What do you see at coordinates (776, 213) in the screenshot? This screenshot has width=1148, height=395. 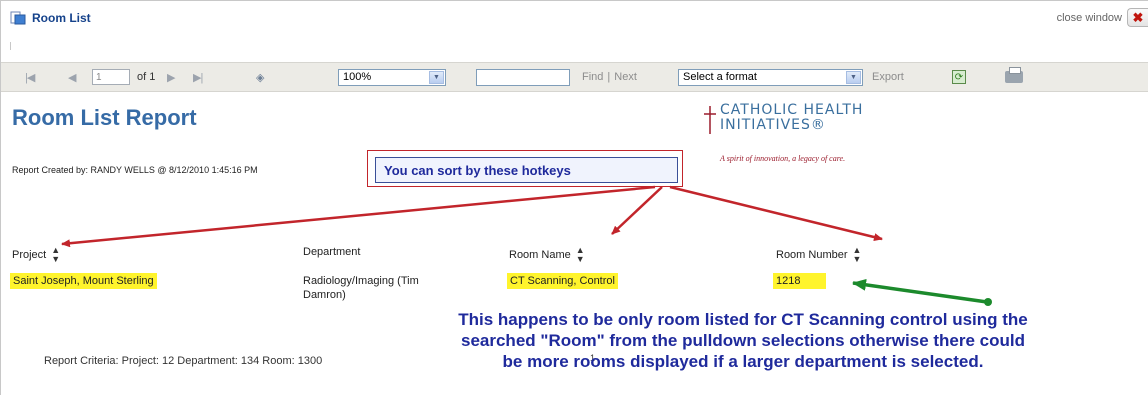 I see `arrow-to-room-number-sort` at bounding box center [776, 213].